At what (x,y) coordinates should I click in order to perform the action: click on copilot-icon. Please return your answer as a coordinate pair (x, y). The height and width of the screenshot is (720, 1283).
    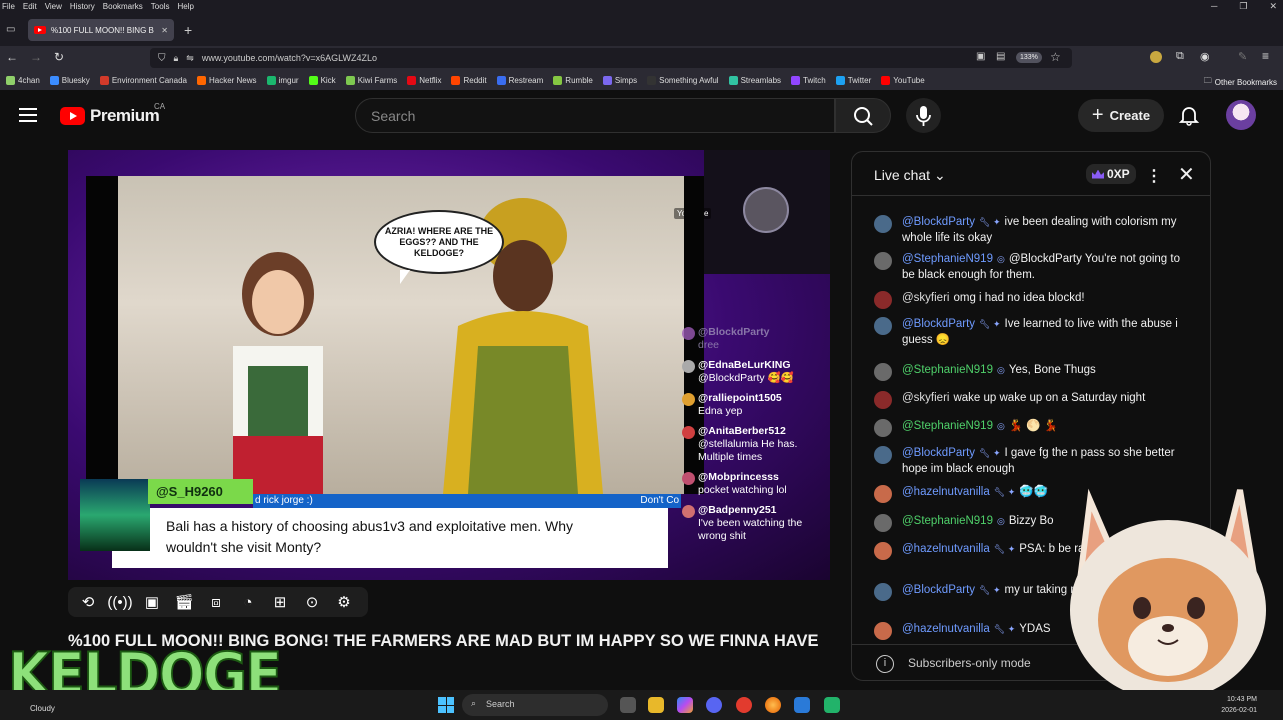
    Looking at the image, I should click on (685, 705).